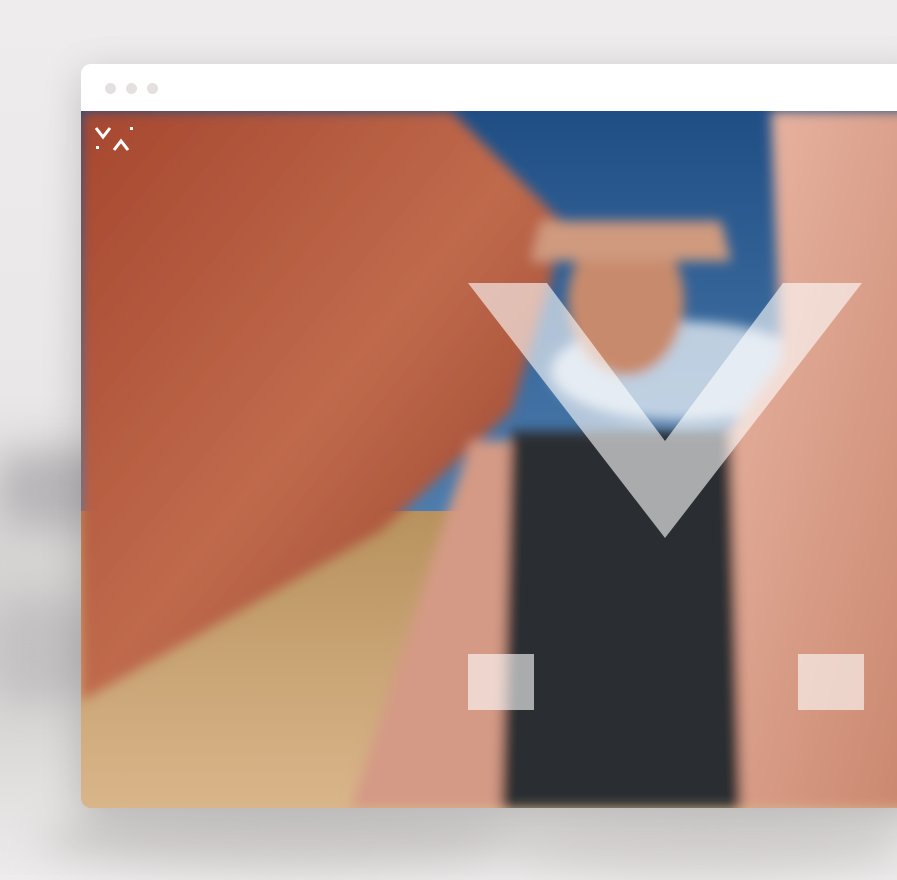  What do you see at coordinates (831, 682) in the screenshot?
I see `square-shape-right` at bounding box center [831, 682].